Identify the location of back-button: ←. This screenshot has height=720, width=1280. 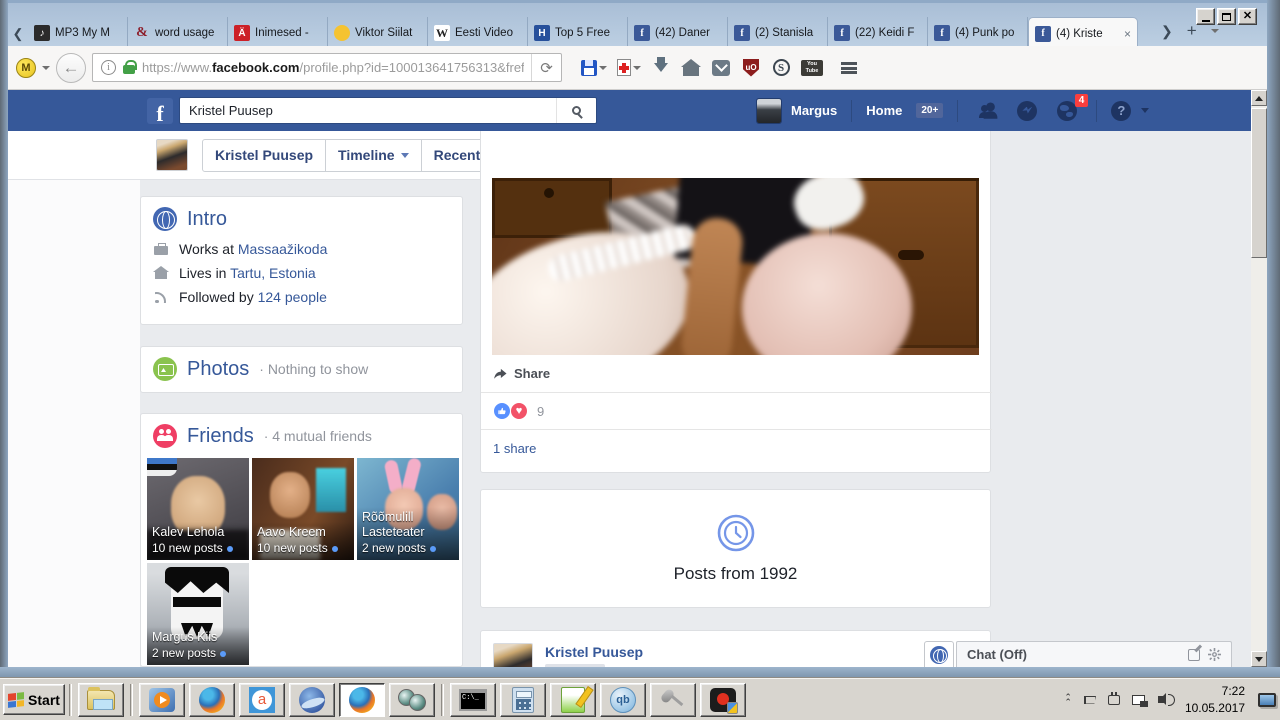
(71, 67).